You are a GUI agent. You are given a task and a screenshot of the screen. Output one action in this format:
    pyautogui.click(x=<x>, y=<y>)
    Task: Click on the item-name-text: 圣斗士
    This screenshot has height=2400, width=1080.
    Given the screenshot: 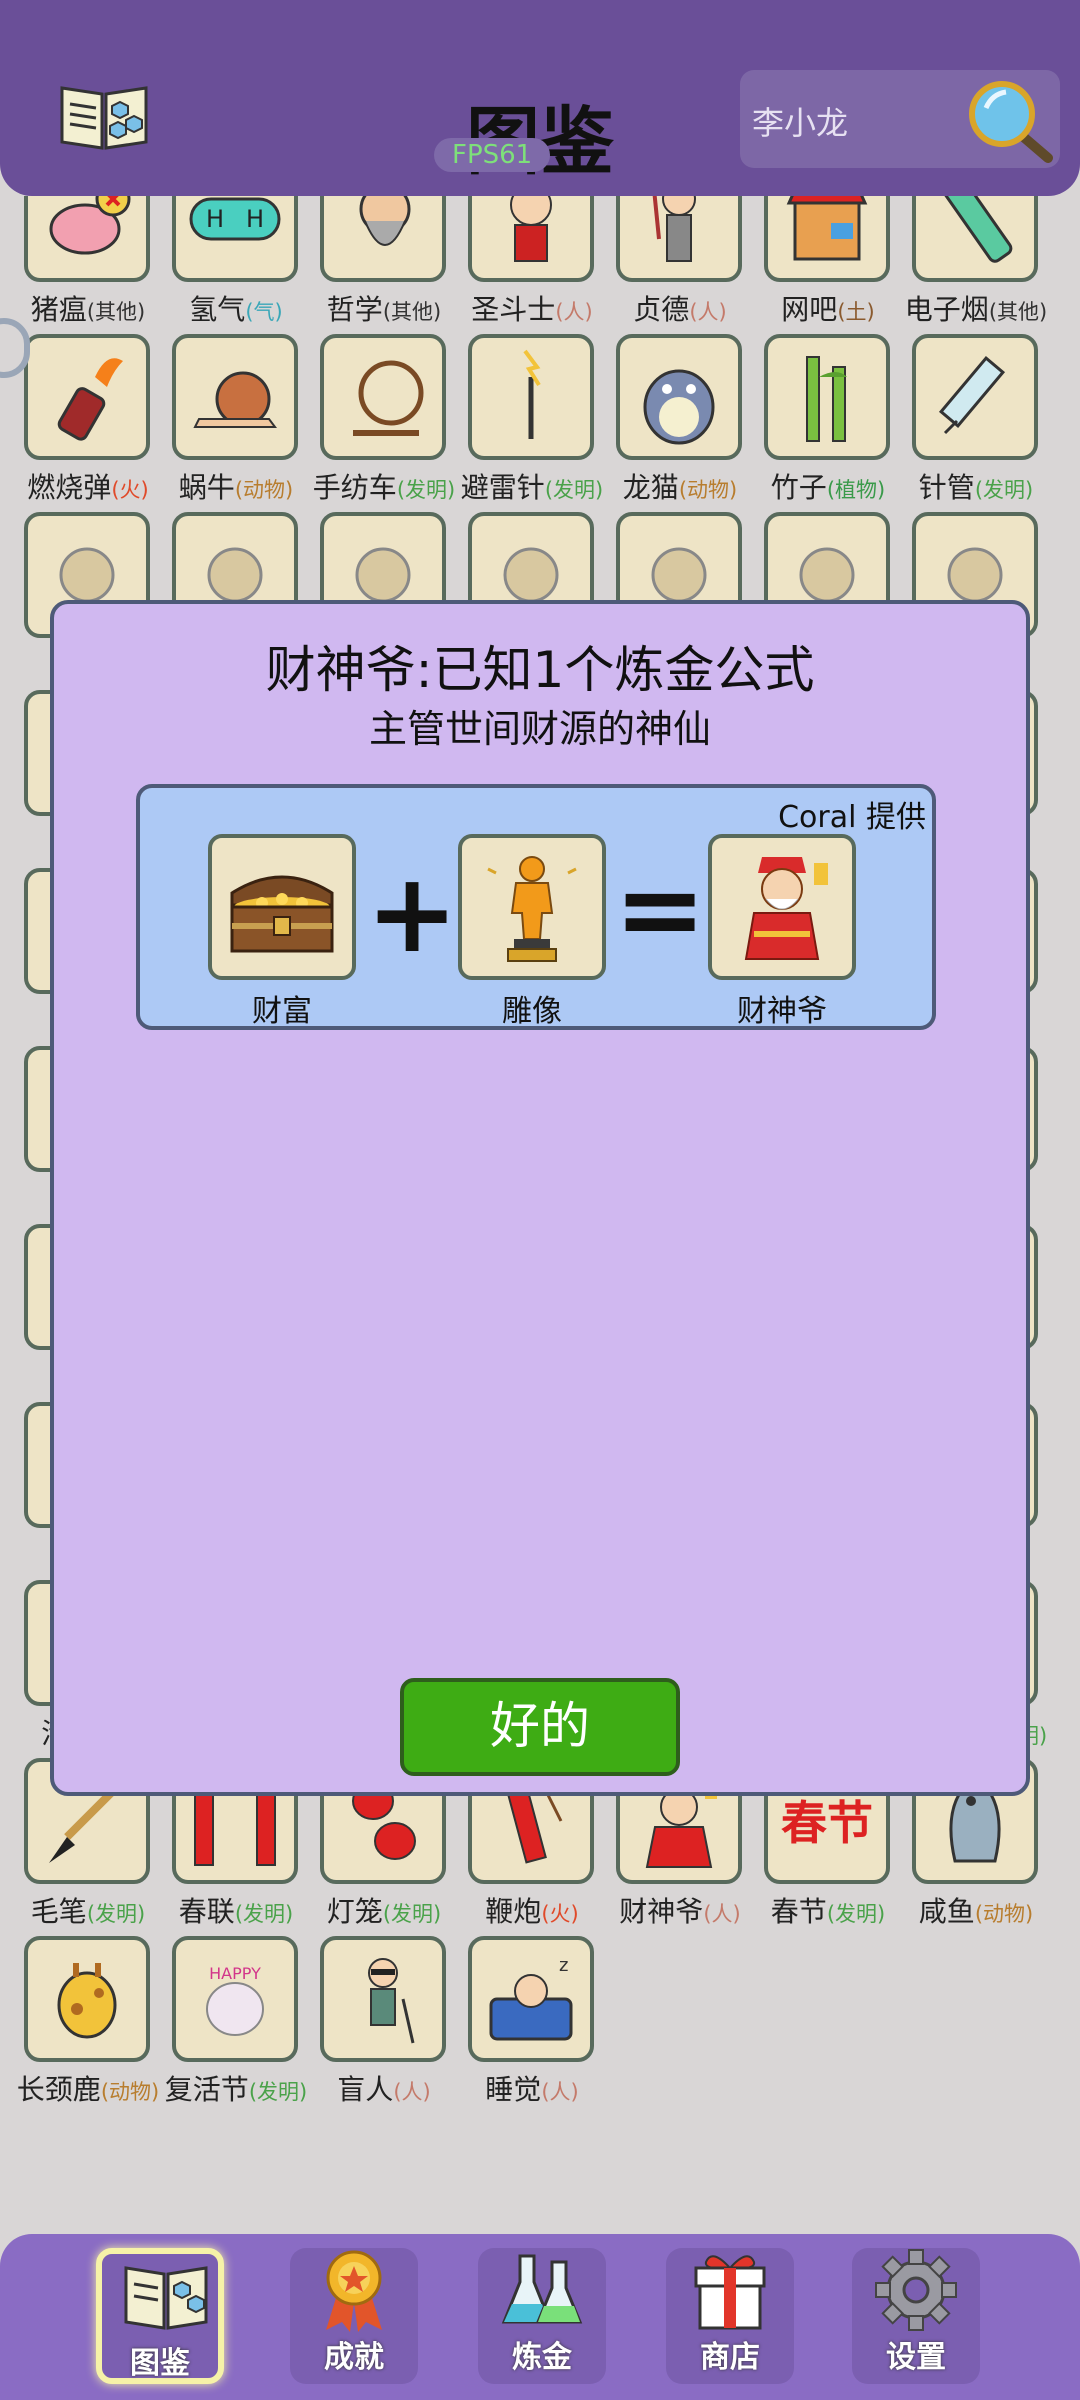 What is the action you would take?
    pyautogui.click(x=513, y=309)
    